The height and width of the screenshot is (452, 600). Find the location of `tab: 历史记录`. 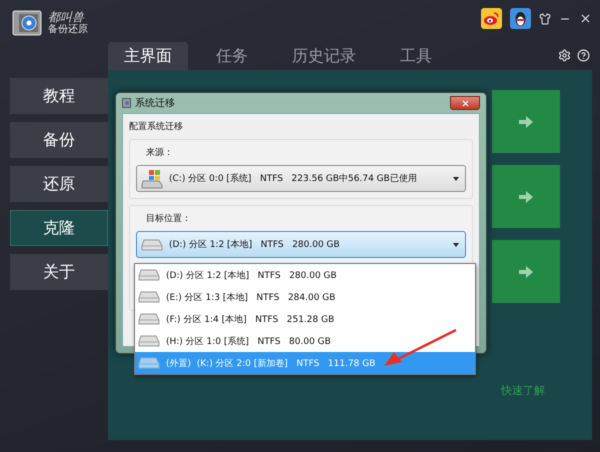

tab: 历史记录 is located at coordinates (324, 56).